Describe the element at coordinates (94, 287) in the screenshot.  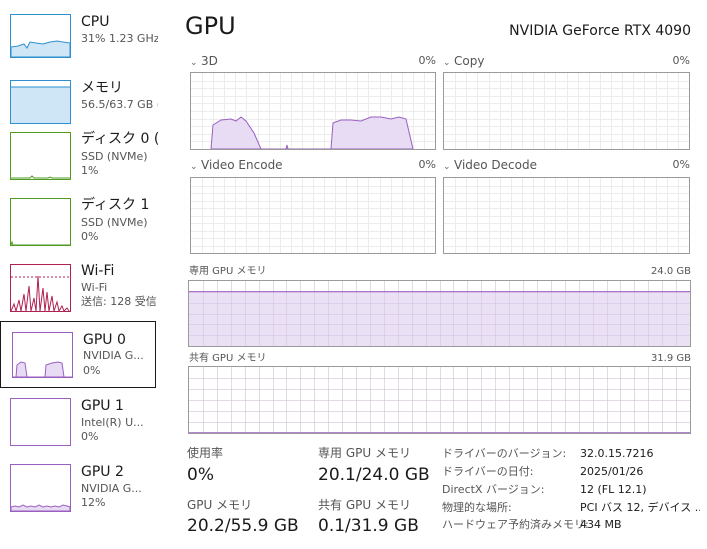
I see `sidebar-item-detail: Wi-Fi` at that location.